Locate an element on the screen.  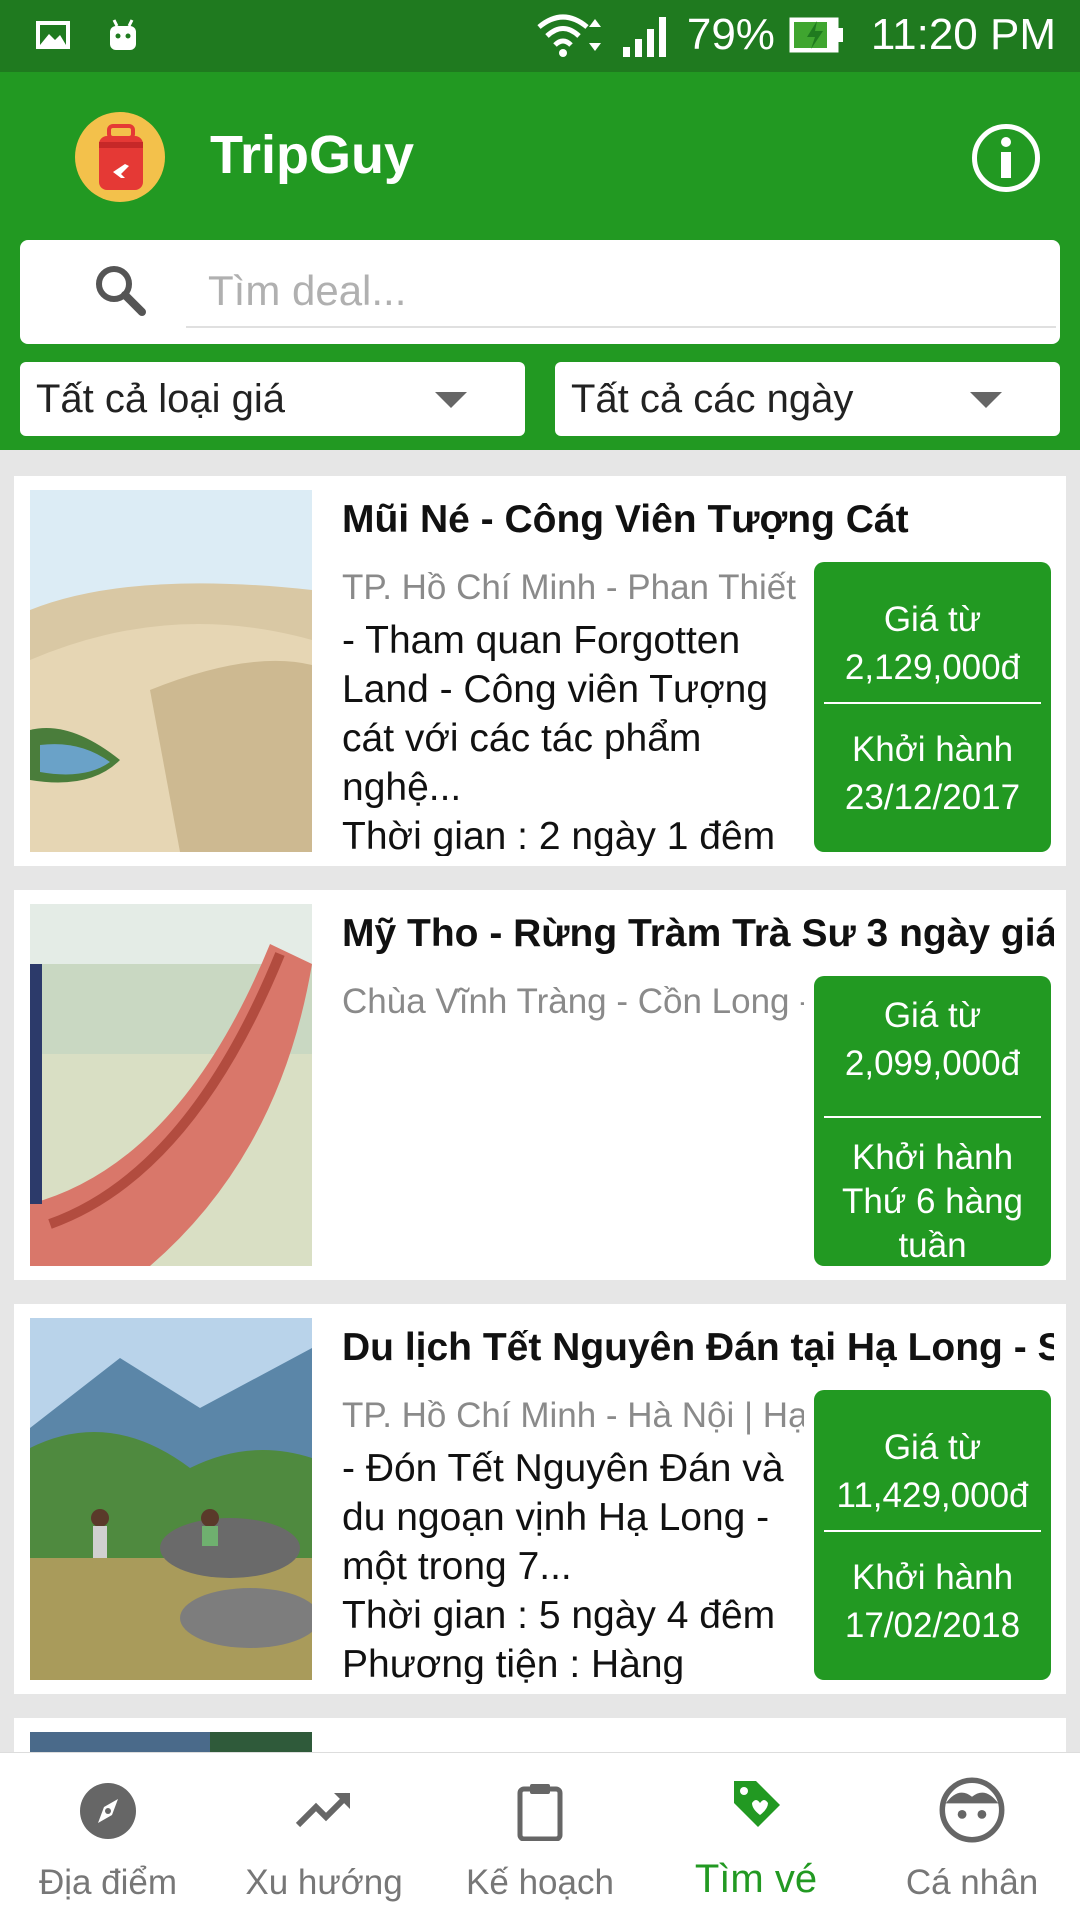
price-filter-dropdown: Tất cả loại giá is located at coordinates (272, 399).